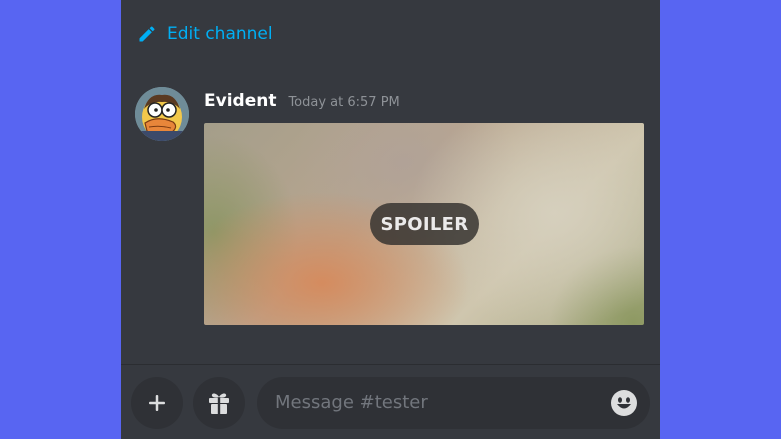 Image resolution: width=781 pixels, height=439 pixels. I want to click on add-attachment-button, so click(157, 403).